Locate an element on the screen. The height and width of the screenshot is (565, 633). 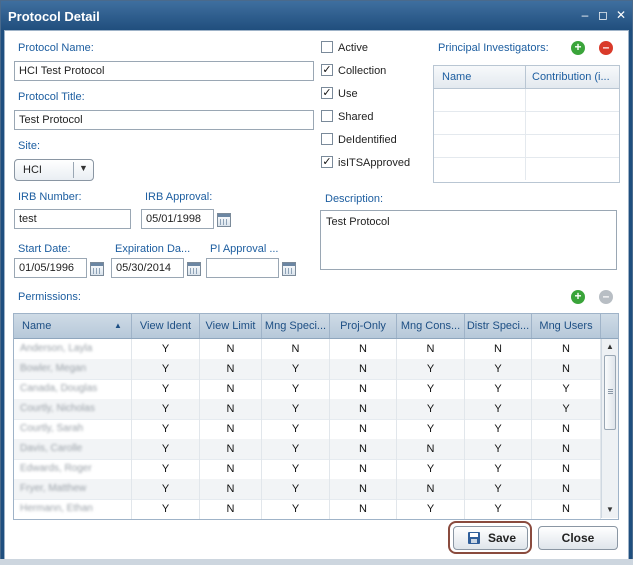
checkbox-deidentified is located at coordinates (327, 139).